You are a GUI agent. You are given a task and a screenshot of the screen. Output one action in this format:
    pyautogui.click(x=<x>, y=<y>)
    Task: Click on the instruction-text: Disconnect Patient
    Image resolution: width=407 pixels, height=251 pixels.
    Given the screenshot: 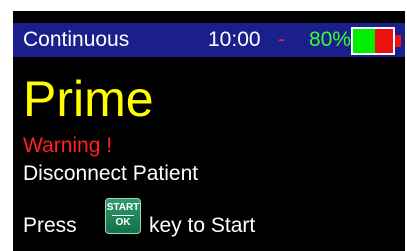 What is the action you would take?
    pyautogui.click(x=111, y=173)
    